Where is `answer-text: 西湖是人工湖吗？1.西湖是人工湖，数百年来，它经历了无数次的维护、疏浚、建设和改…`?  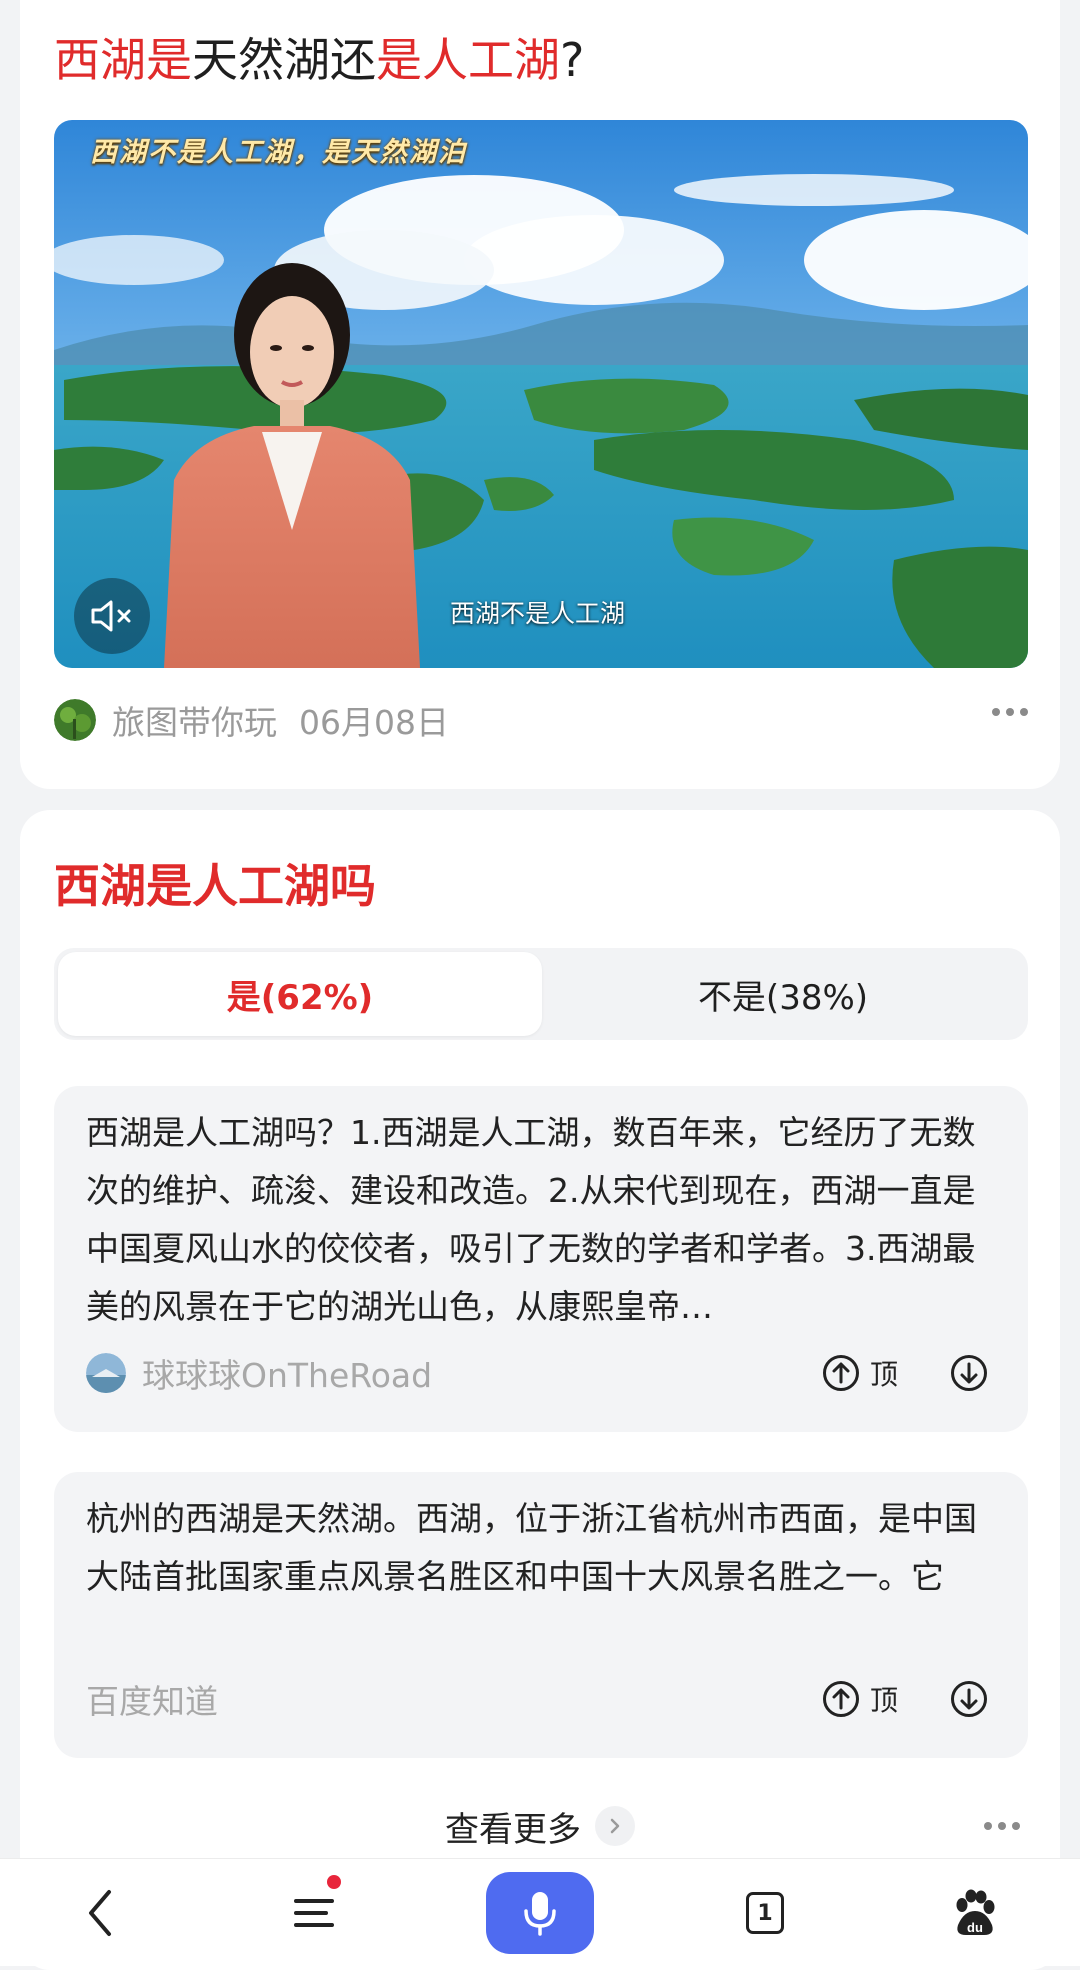
answer-text: 西湖是人工湖吗？1.西湖是人工湖，数百年来，它经历了无数次的维护、疏浚、建设和改… is located at coordinates (542, 1220).